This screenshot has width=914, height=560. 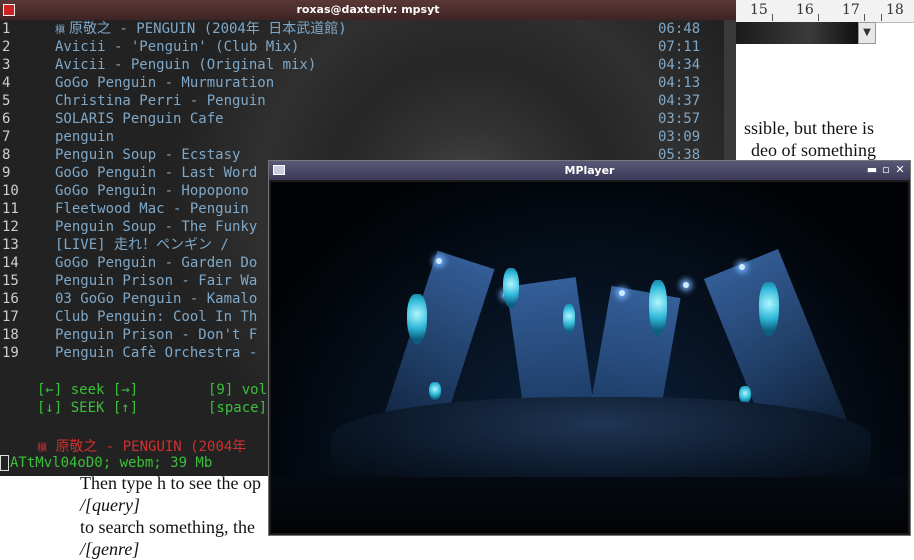 What do you see at coordinates (360, 119) in the screenshot?
I see `song-row: 6 SOLARIS Penguin Cafe 03:57` at bounding box center [360, 119].